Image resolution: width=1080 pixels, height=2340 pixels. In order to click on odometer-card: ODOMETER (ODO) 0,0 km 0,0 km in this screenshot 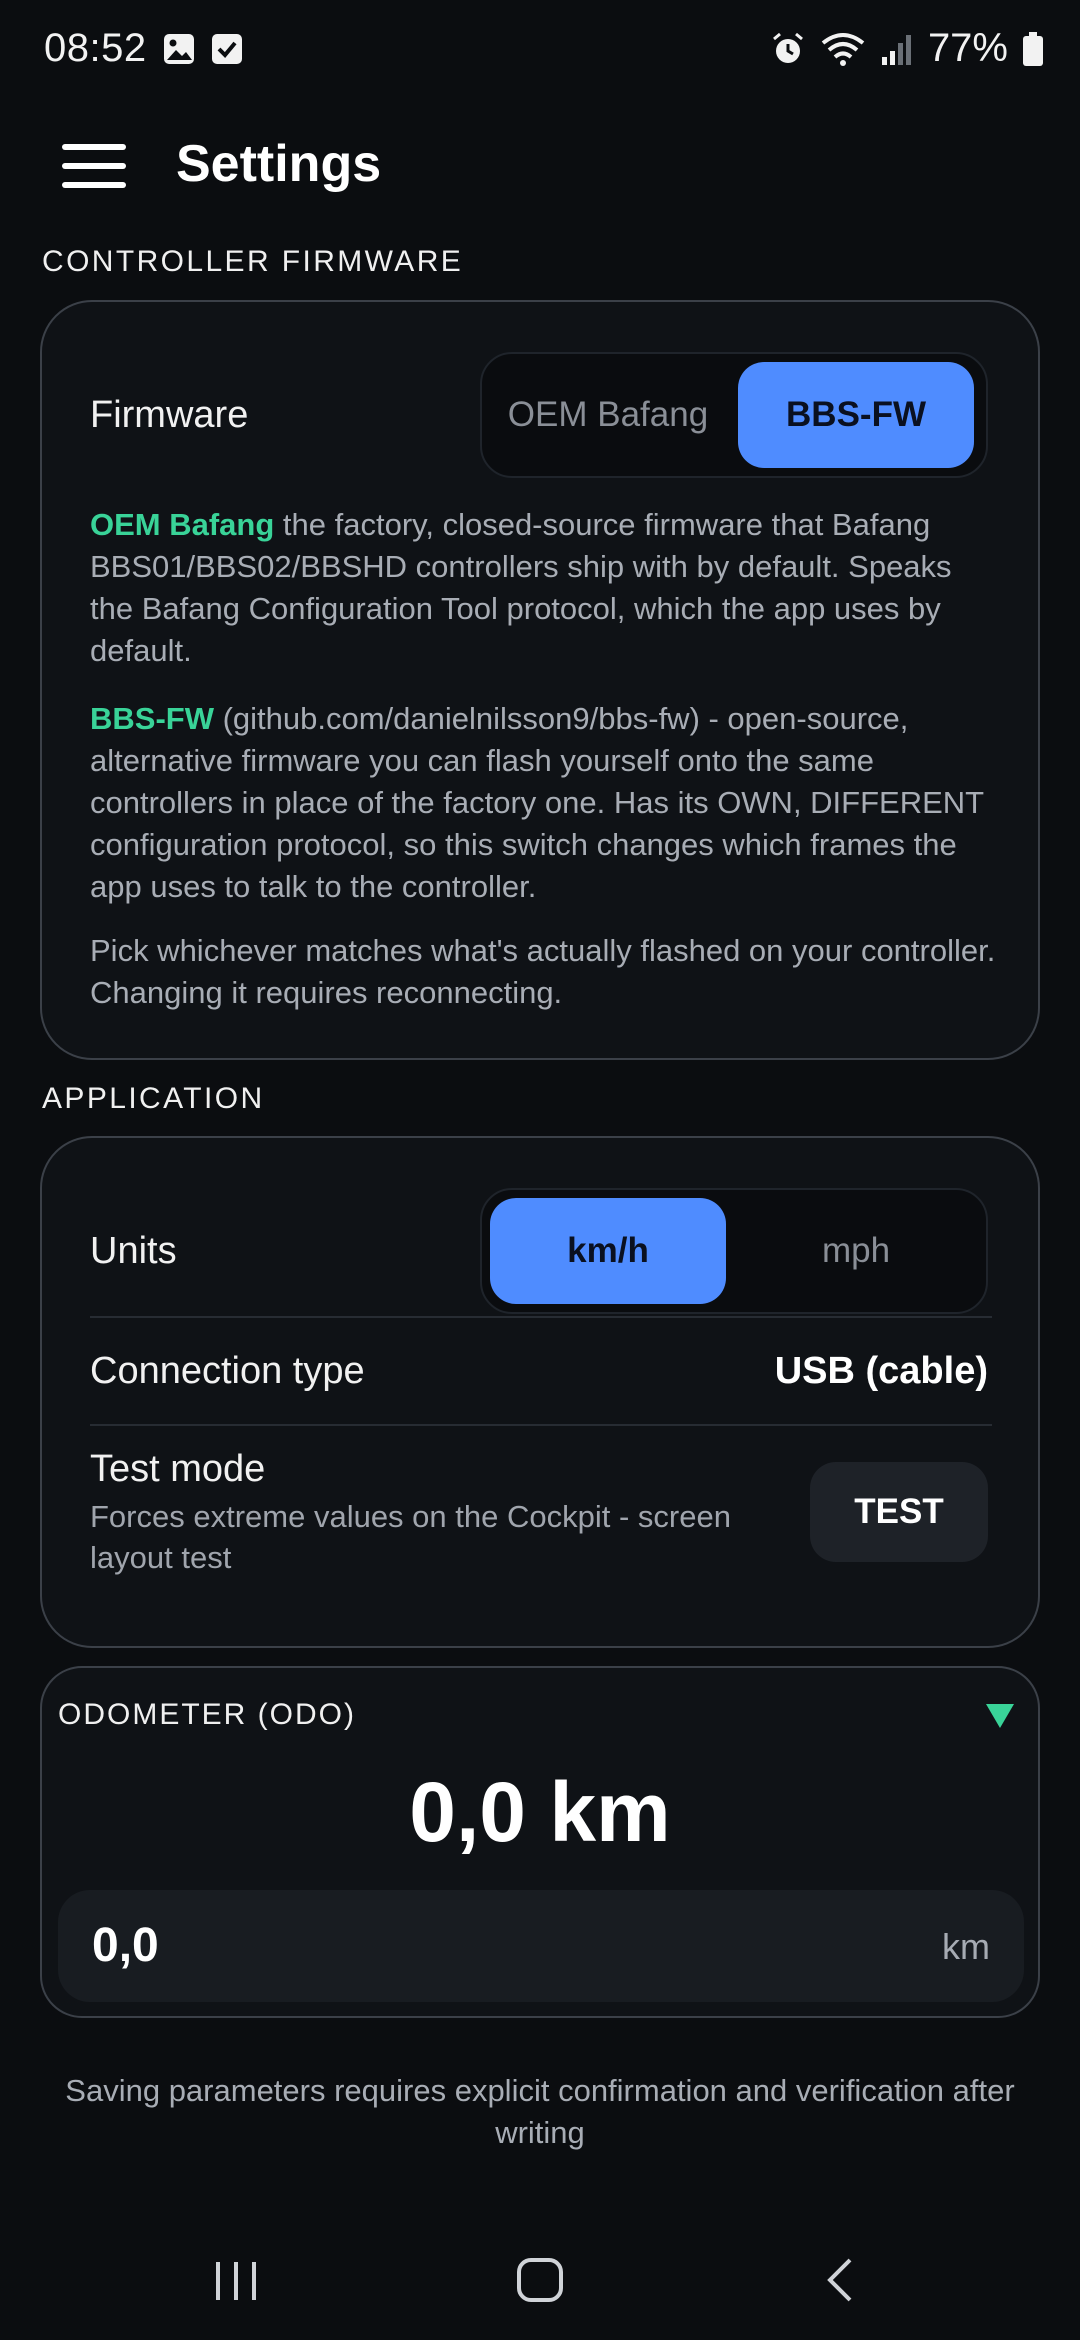, I will do `click(540, 1842)`.